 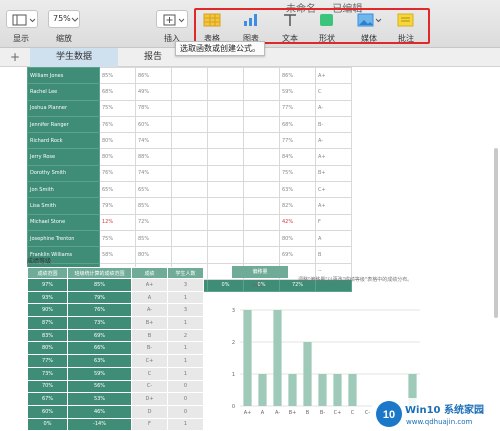 What do you see at coordinates (117, 238) in the screenshot?
I see `score-cell: 75%` at bounding box center [117, 238].